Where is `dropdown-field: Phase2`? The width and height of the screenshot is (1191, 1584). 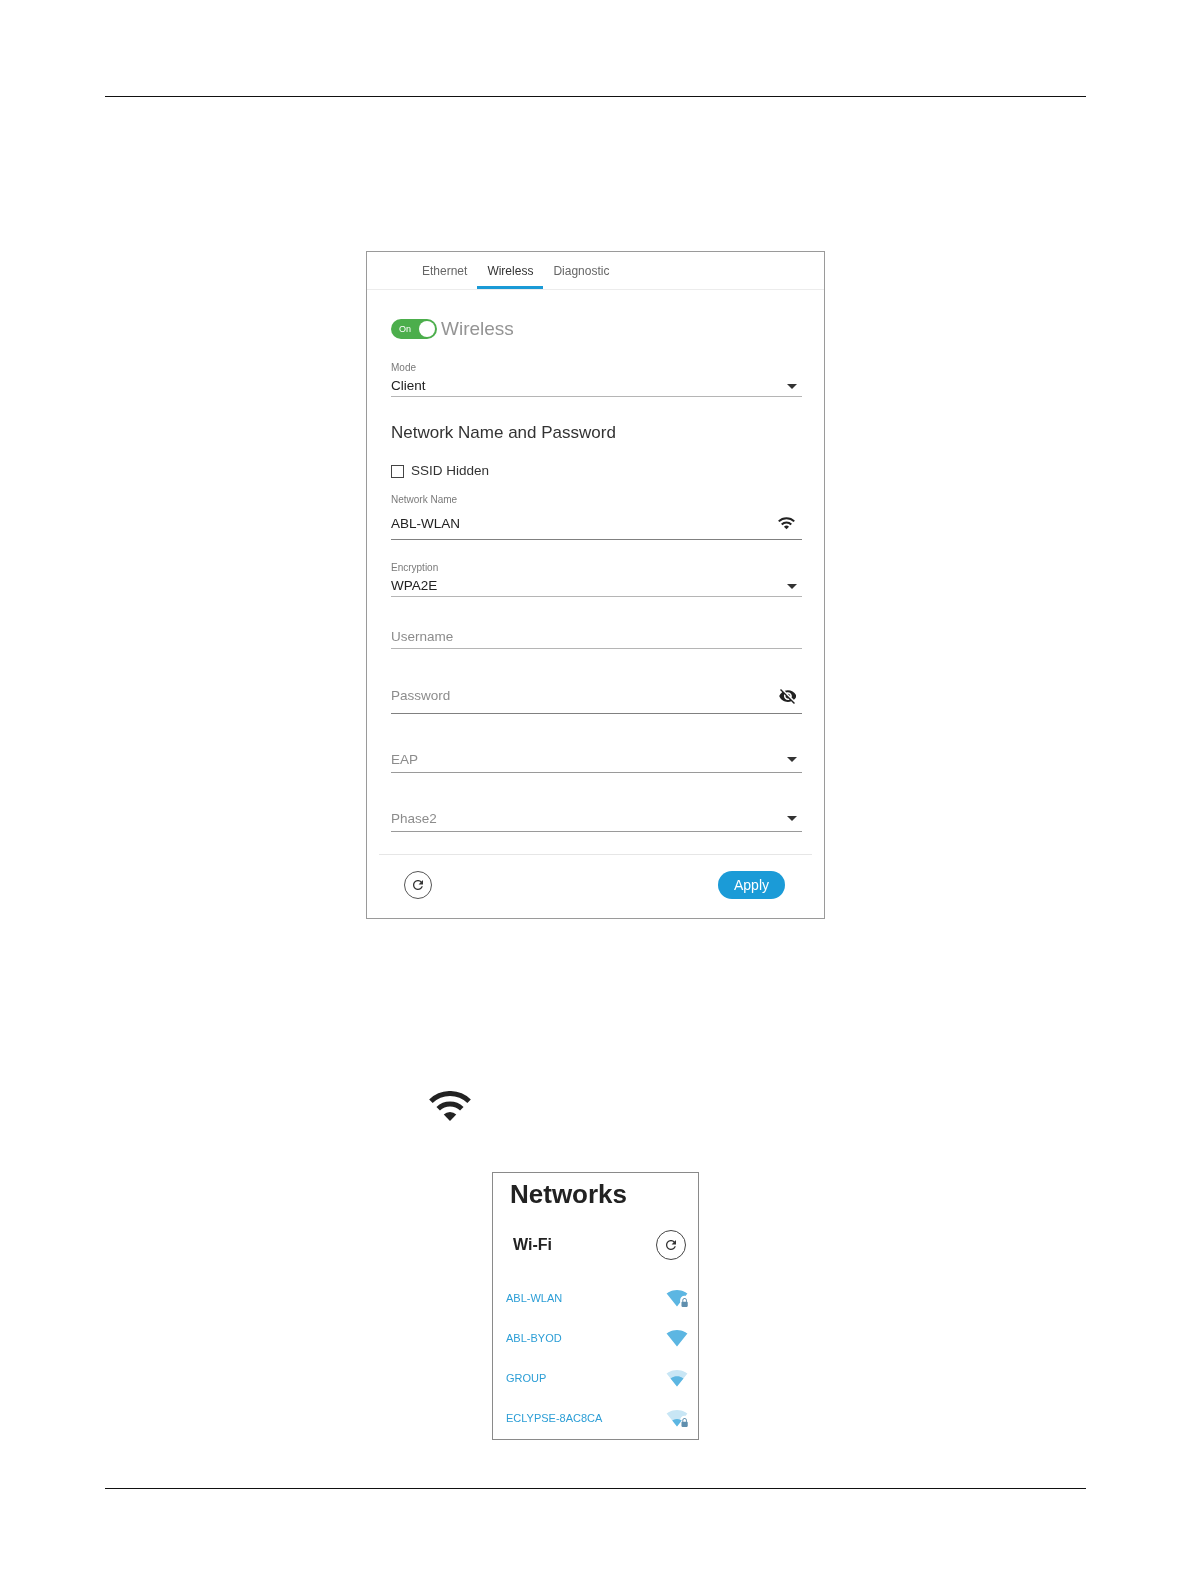
dropdown-field: Phase2 is located at coordinates (596, 820).